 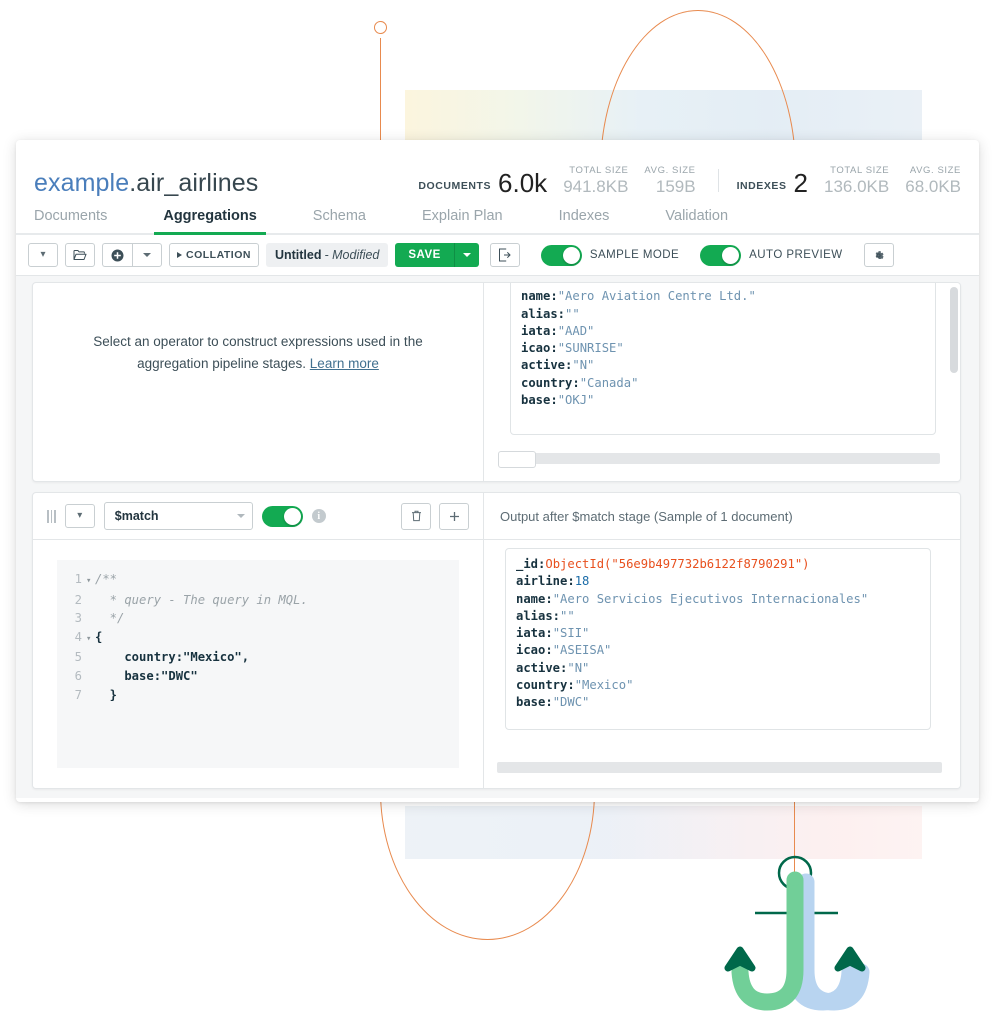 I want to click on new-pipeline-button, so click(x=117, y=255).